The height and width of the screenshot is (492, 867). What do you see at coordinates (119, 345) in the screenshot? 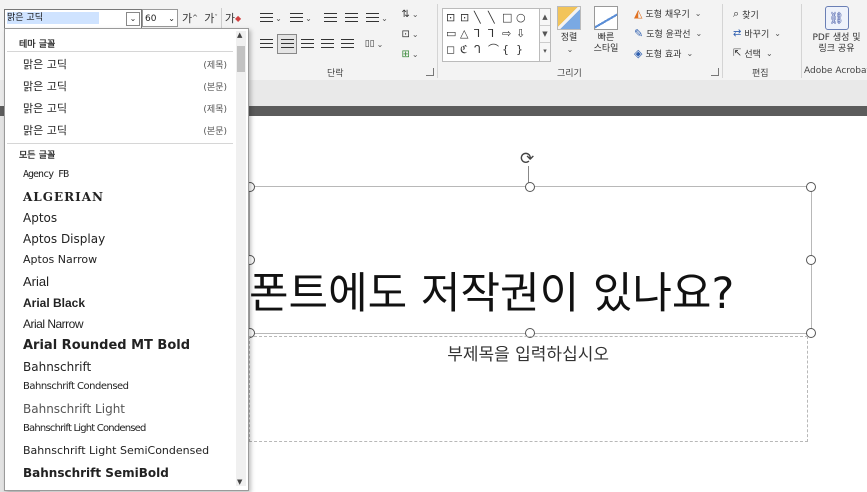
I see `font-item: Arial Rounded MT Bold` at bounding box center [119, 345].